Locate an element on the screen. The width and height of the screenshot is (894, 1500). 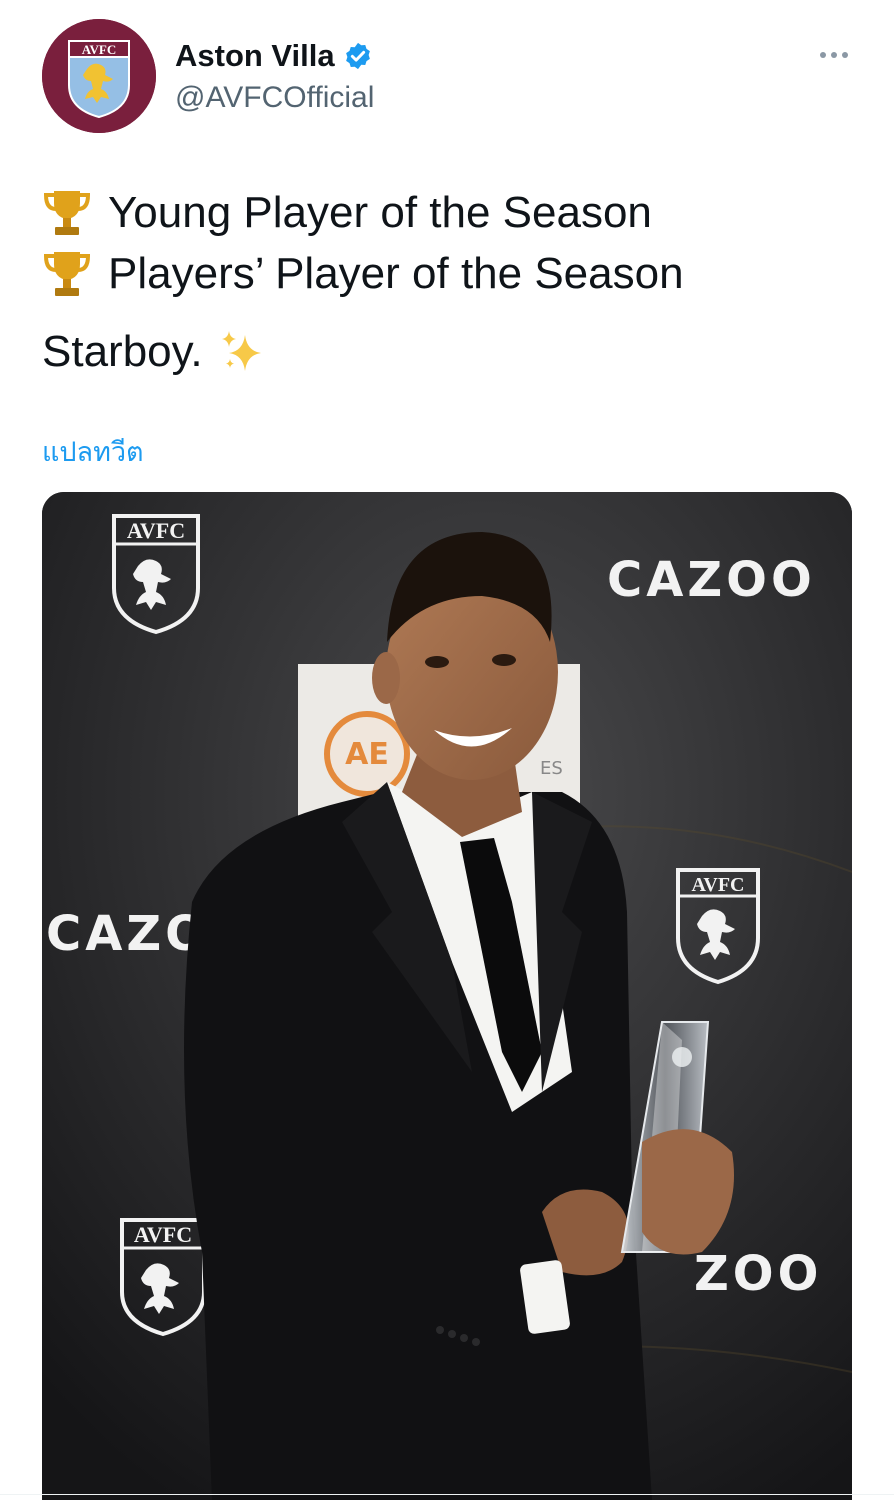
sponsor-text-top: CAZOO is located at coordinates (711, 580).